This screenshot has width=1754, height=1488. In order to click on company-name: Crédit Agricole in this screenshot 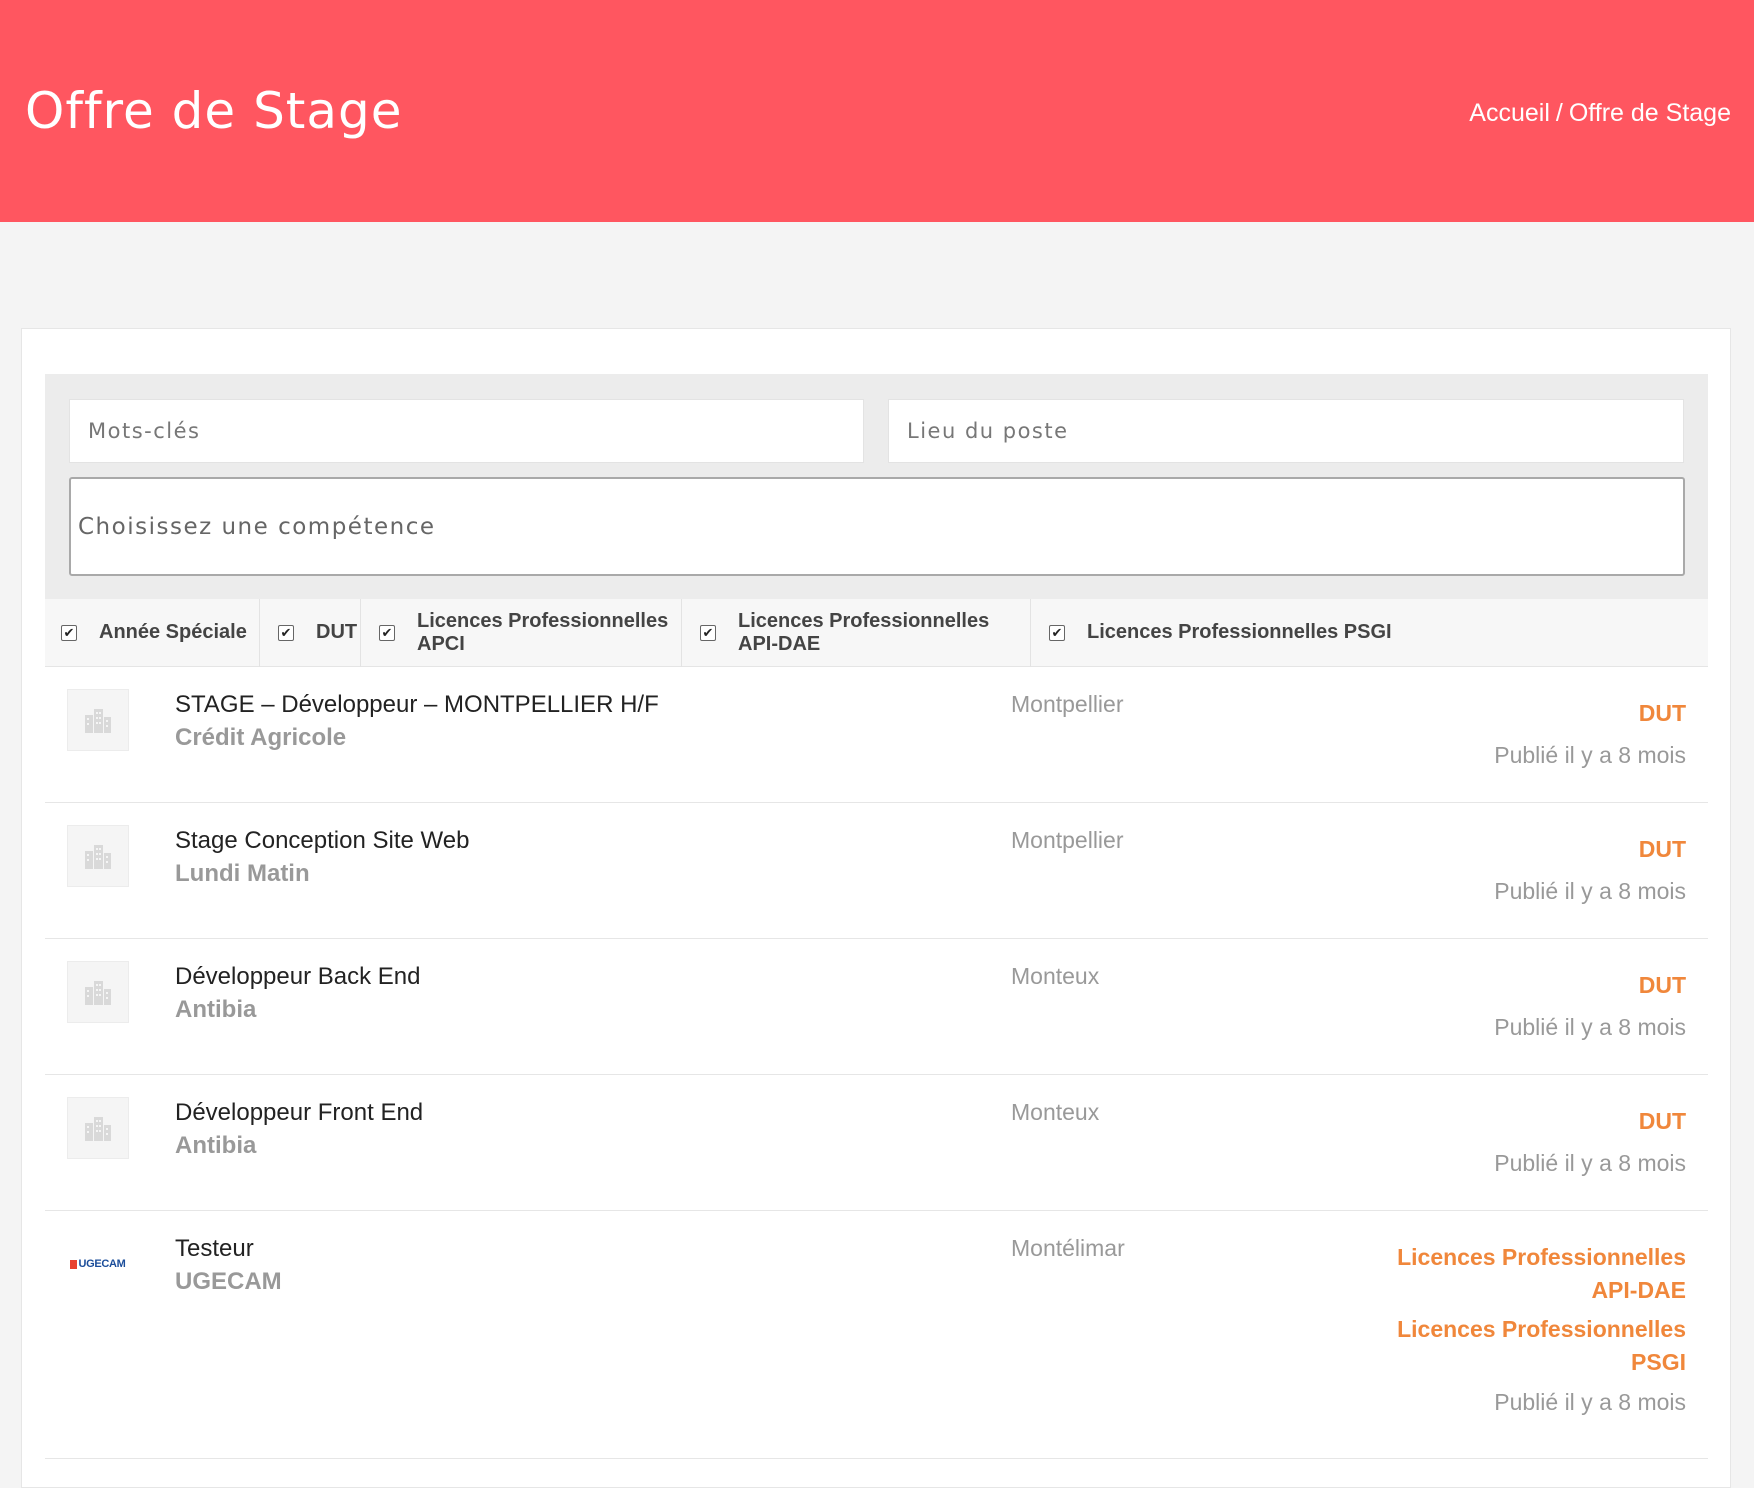, I will do `click(261, 737)`.